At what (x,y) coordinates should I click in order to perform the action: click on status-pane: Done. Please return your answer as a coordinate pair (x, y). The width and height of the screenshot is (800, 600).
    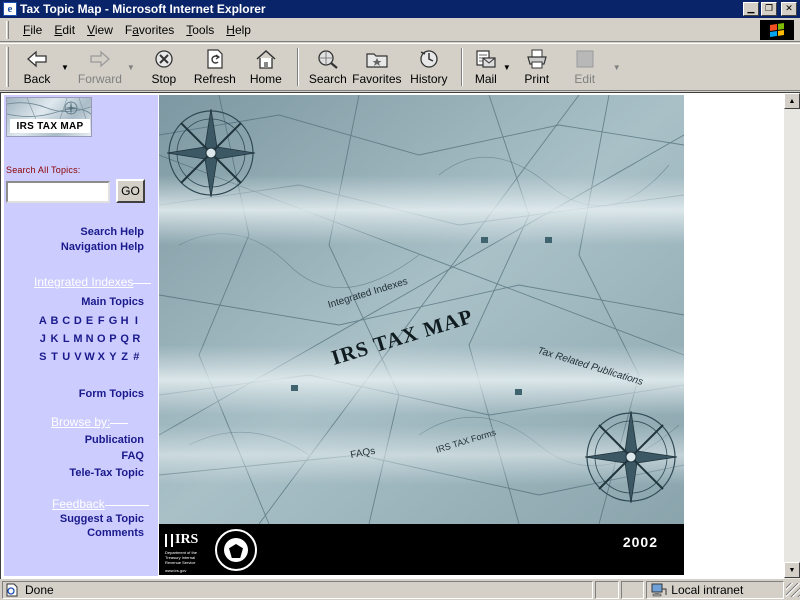
    Looking at the image, I should click on (297, 590).